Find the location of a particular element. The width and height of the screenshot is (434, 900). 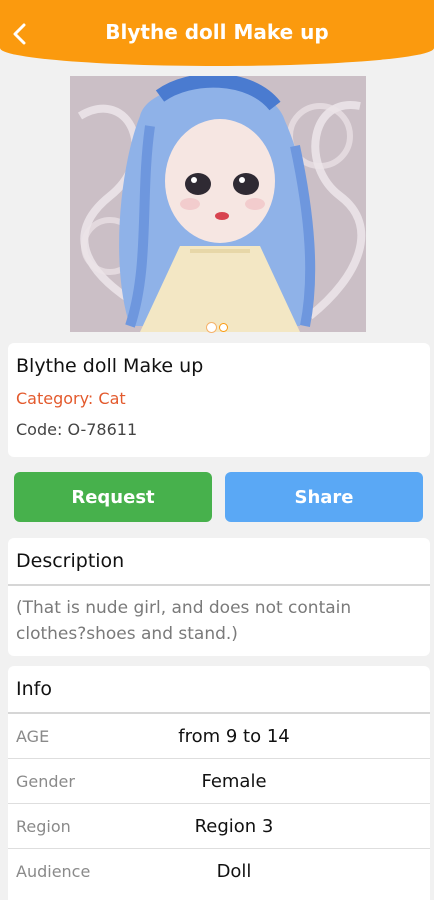

gallery-pagination is located at coordinates (217, 329).